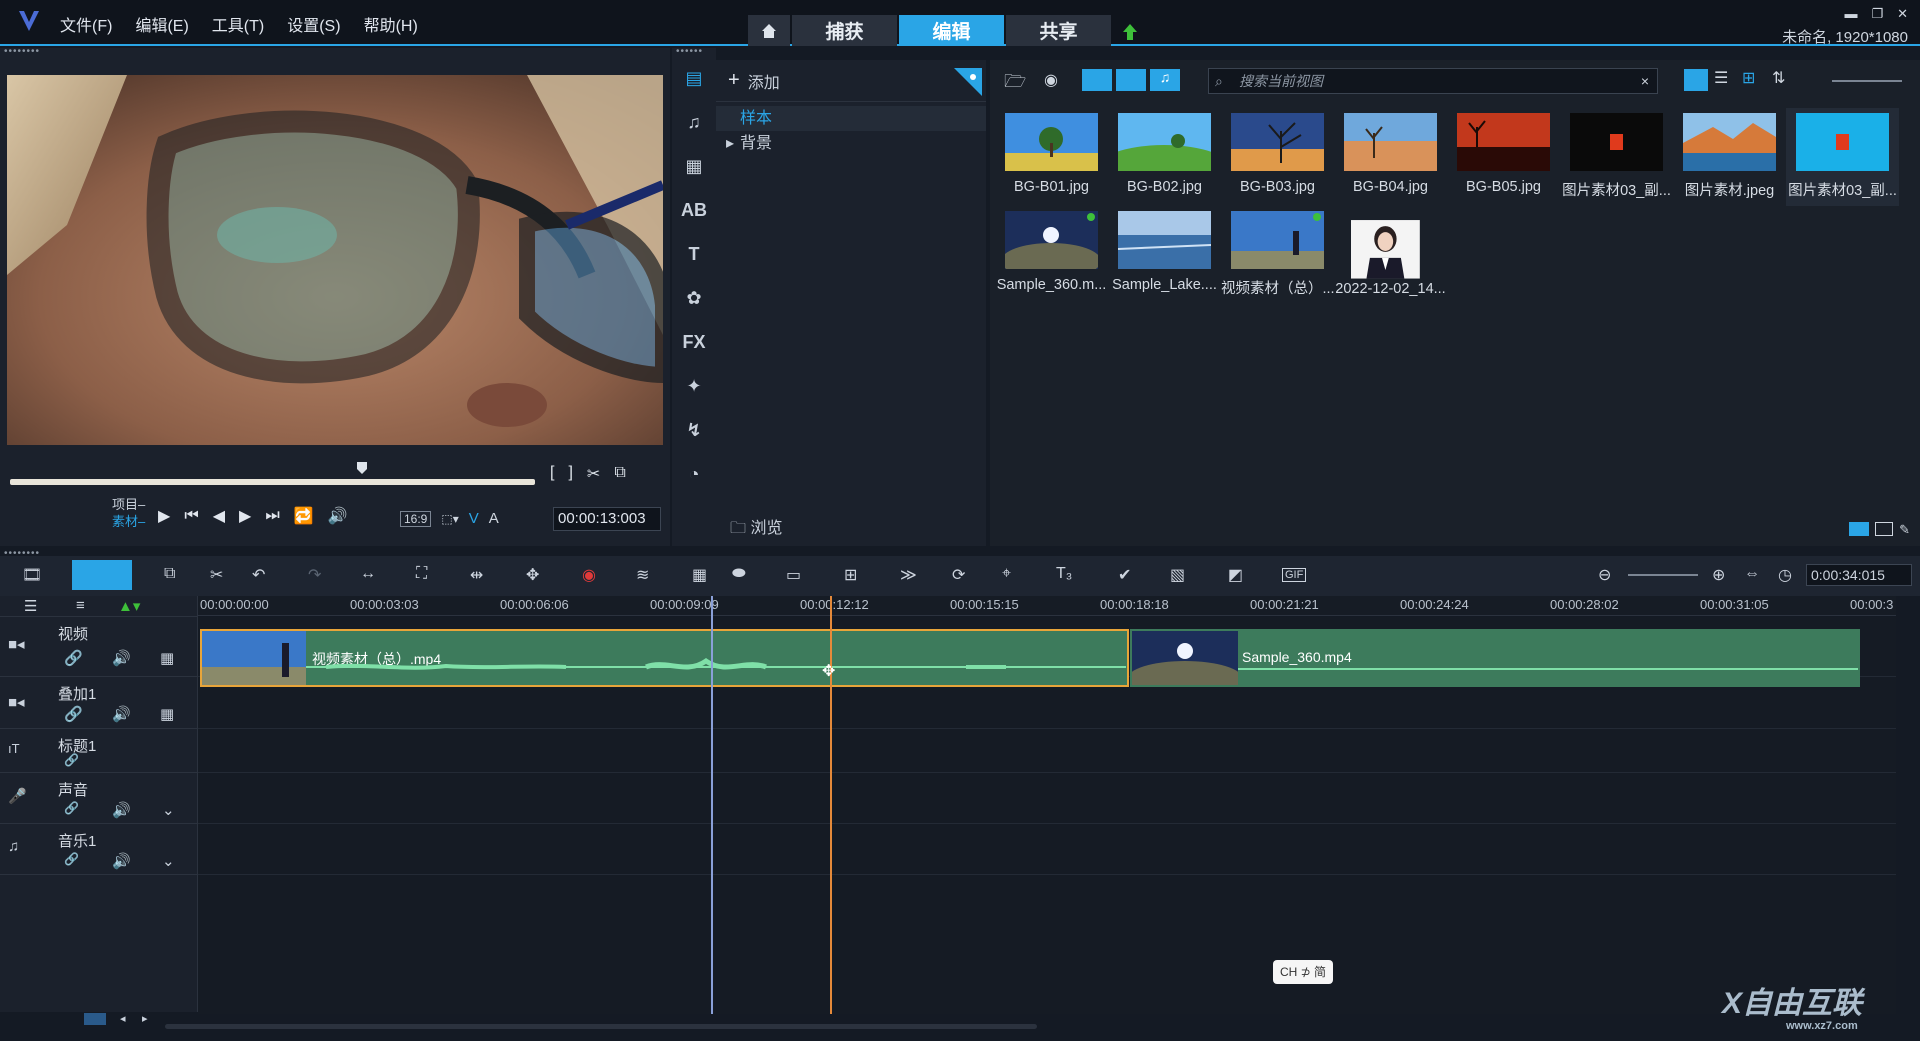 The width and height of the screenshot is (1920, 1041). What do you see at coordinates (739, 574) in the screenshot?
I see `mask-icon: ⬬` at bounding box center [739, 574].